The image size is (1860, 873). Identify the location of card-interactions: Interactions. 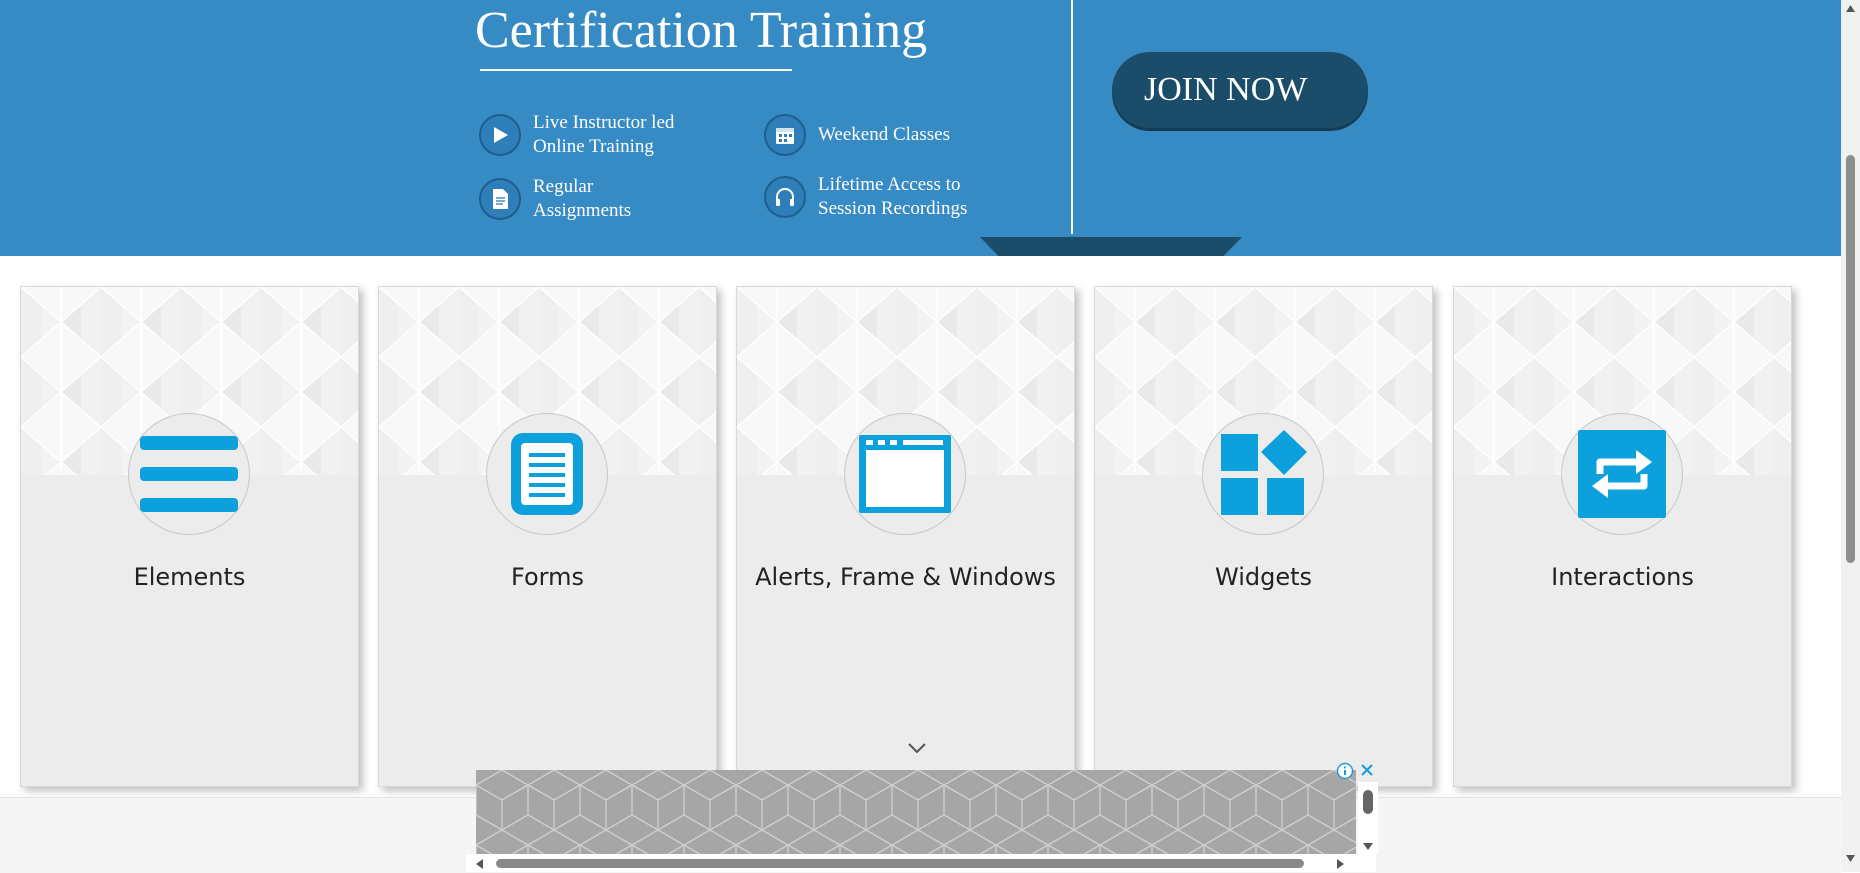
(1622, 536).